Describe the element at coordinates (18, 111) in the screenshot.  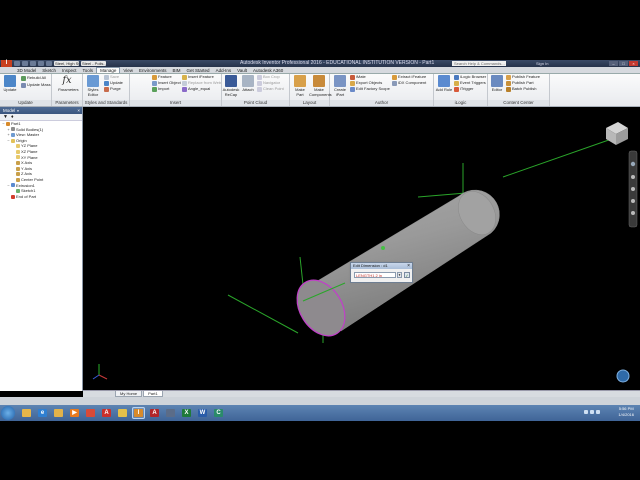
I see `chevron-down-icon: ▼` at that location.